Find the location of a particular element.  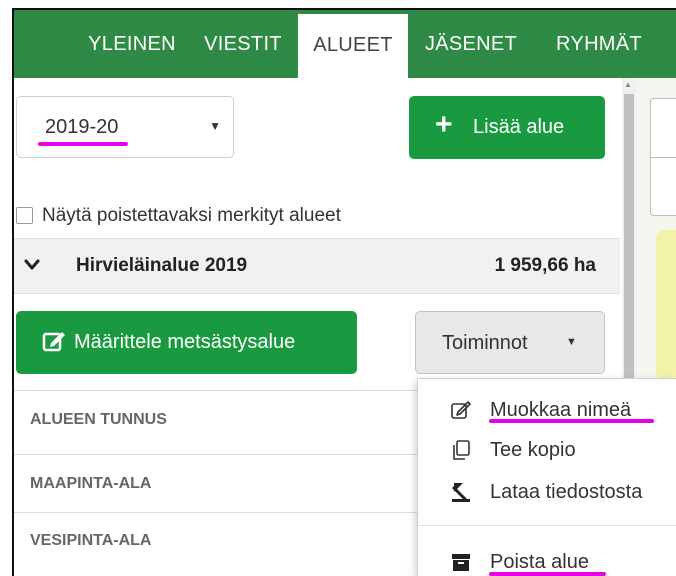

highlight-underline-delete is located at coordinates (547, 574).